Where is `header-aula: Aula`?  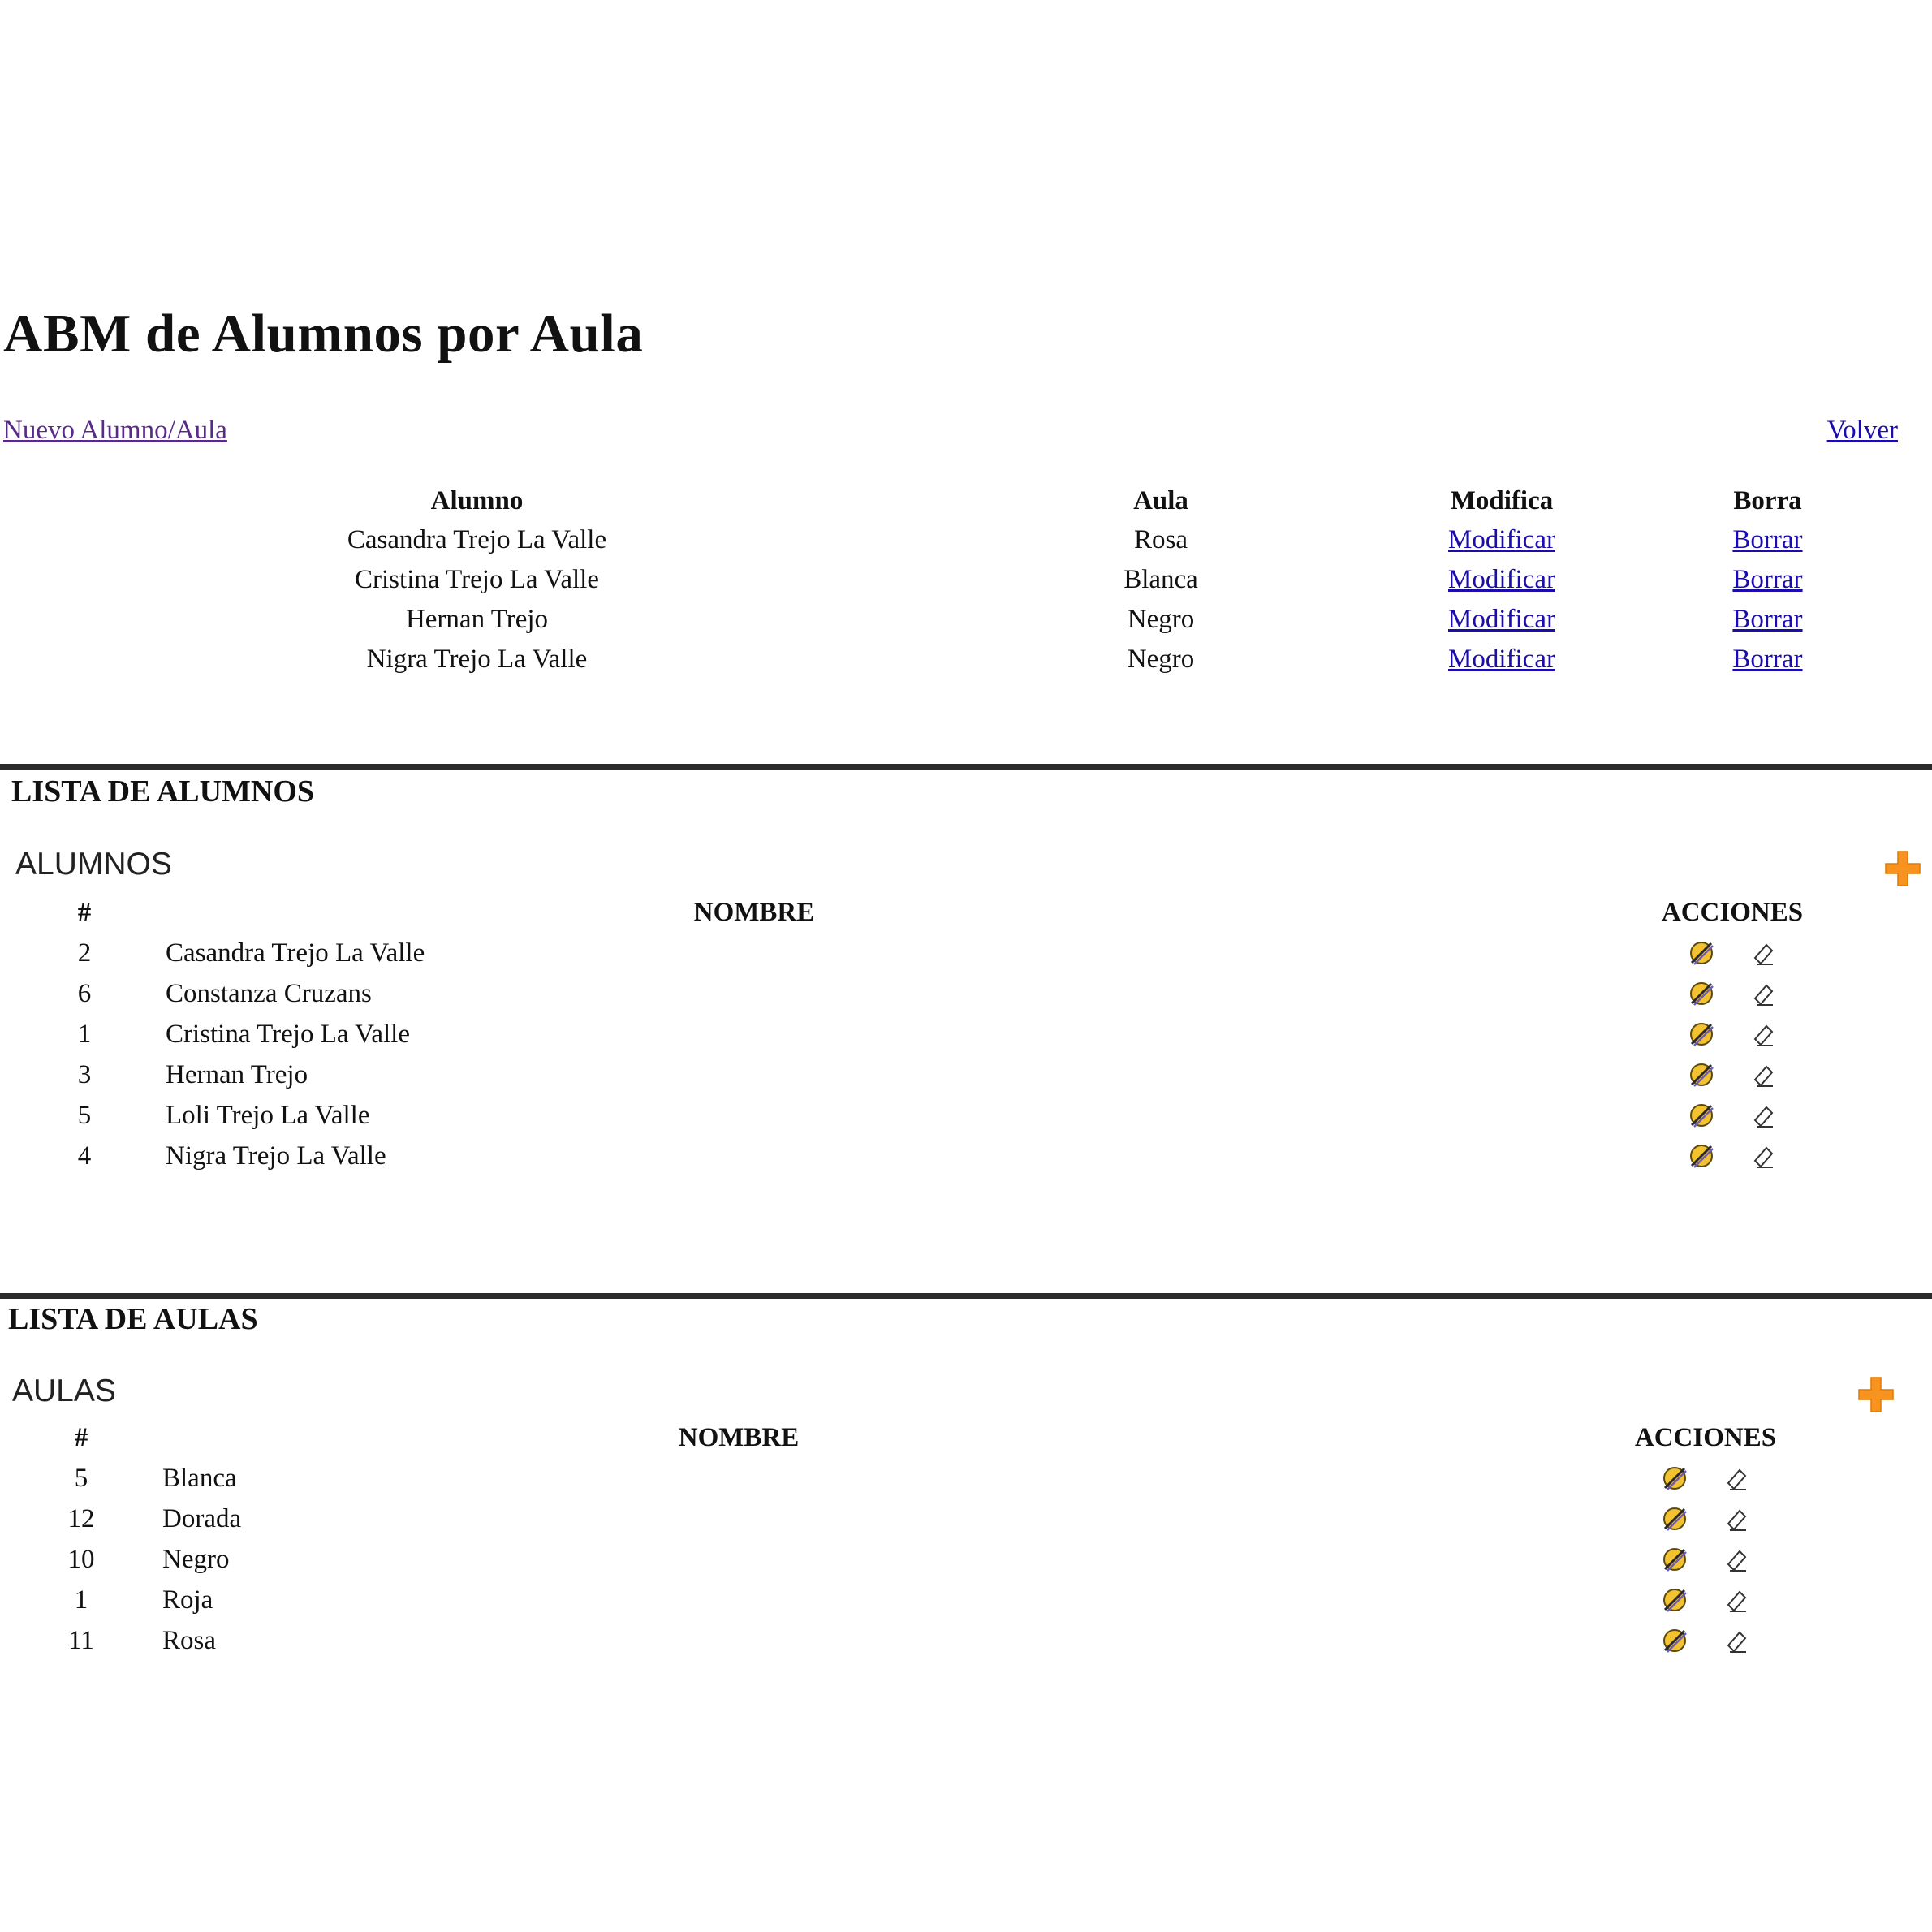 header-aula: Aula is located at coordinates (1160, 500).